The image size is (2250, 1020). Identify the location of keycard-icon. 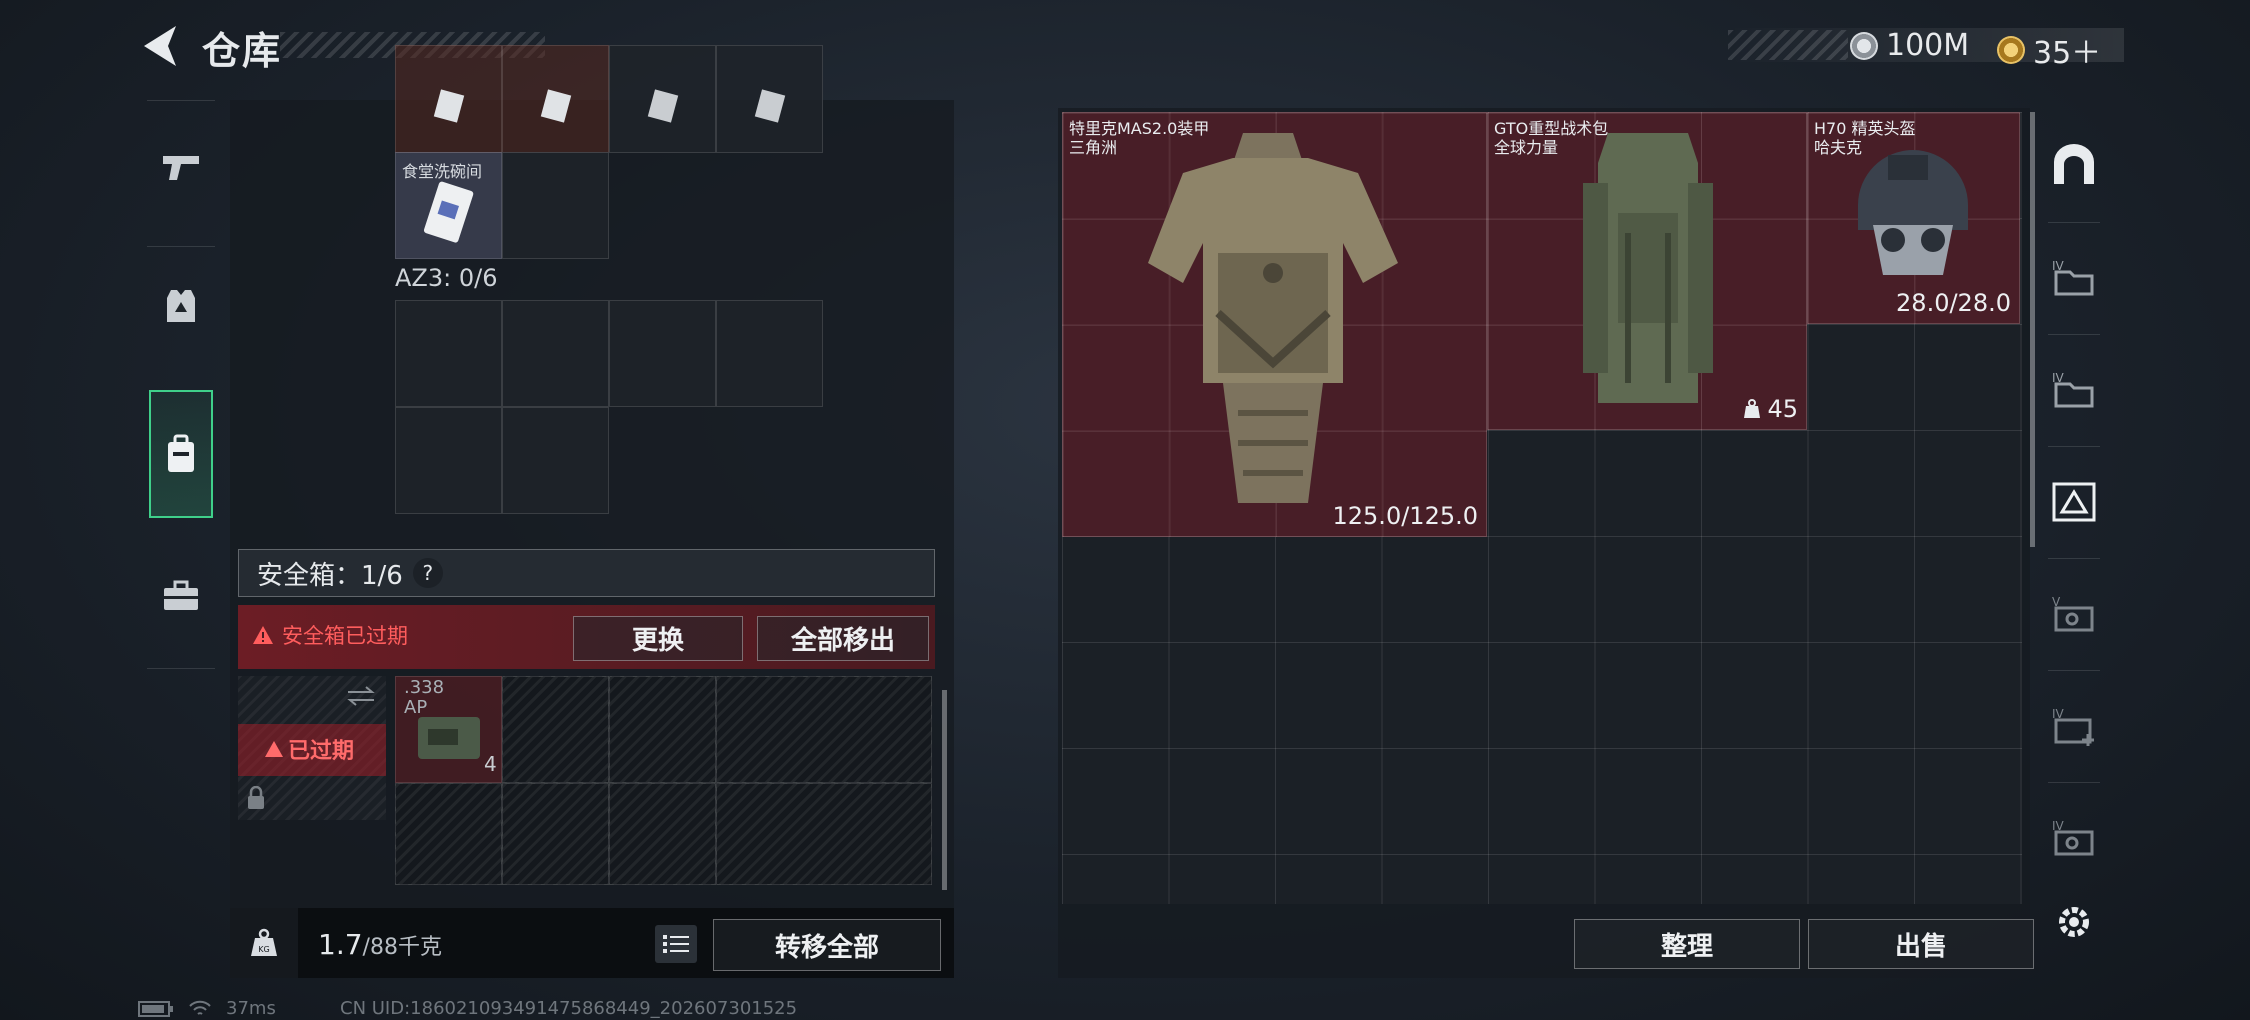
(448, 212).